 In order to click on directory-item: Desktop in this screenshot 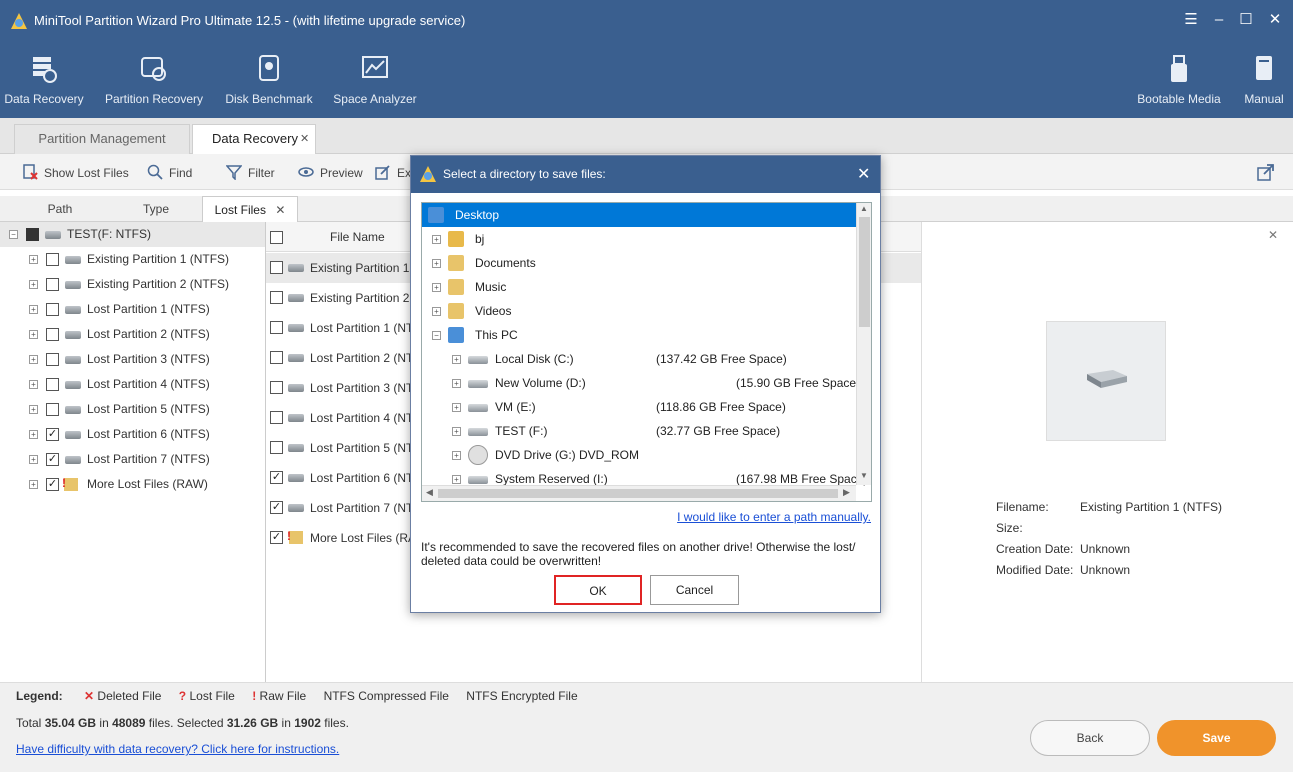, I will do `click(639, 215)`.